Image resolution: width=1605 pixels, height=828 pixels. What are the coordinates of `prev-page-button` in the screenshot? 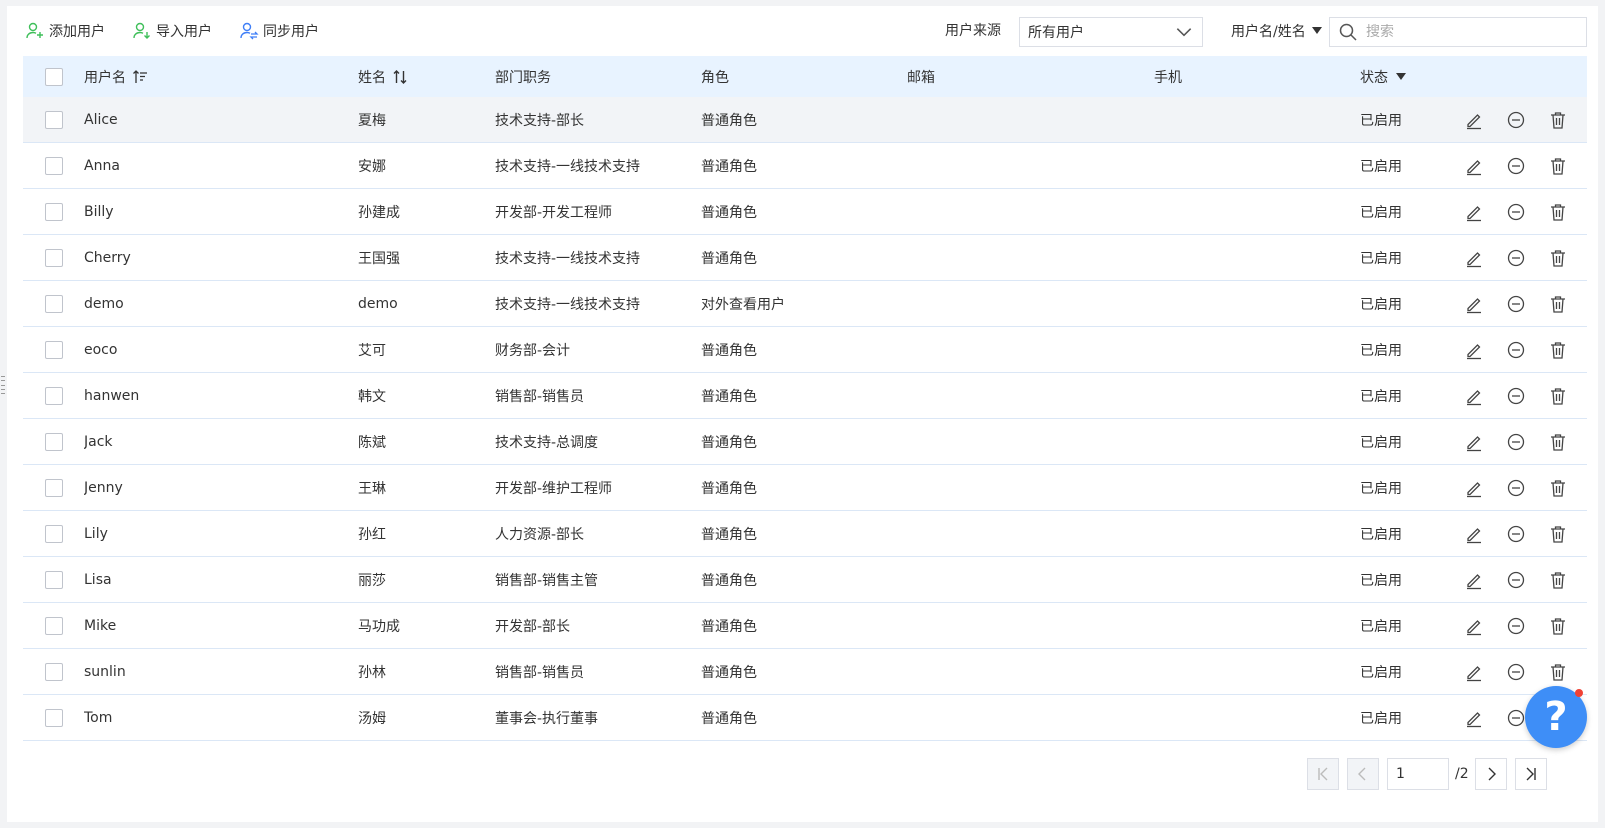 It's located at (1363, 774).